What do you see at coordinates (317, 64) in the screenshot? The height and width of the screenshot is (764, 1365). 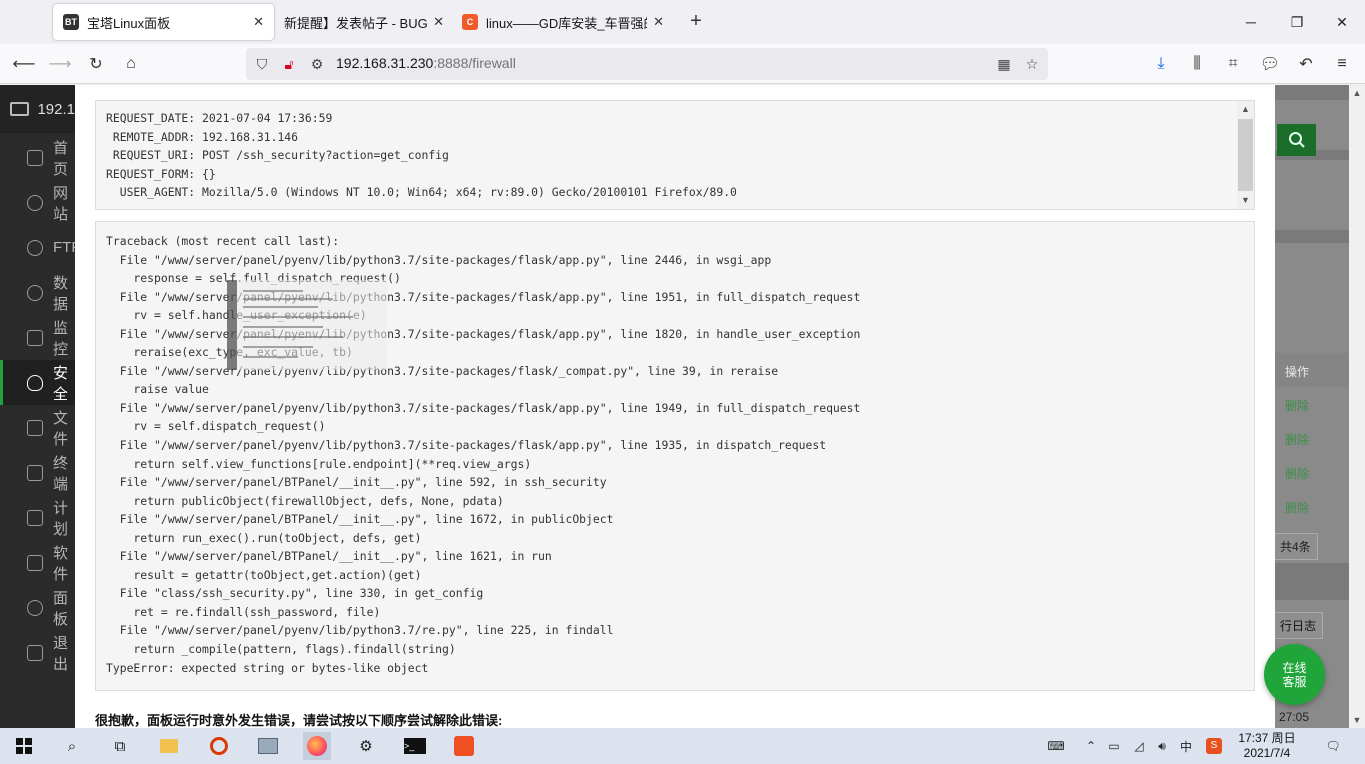 I see `permissions-icon: ⚙` at bounding box center [317, 64].